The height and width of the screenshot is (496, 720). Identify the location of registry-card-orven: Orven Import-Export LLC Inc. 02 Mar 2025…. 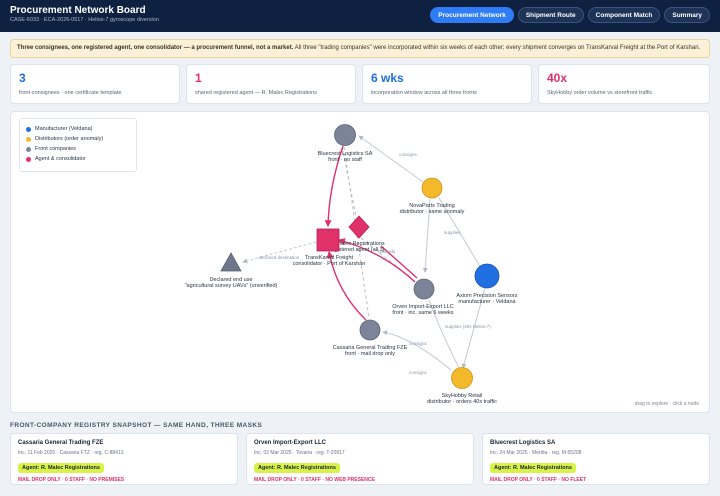
(360, 459).